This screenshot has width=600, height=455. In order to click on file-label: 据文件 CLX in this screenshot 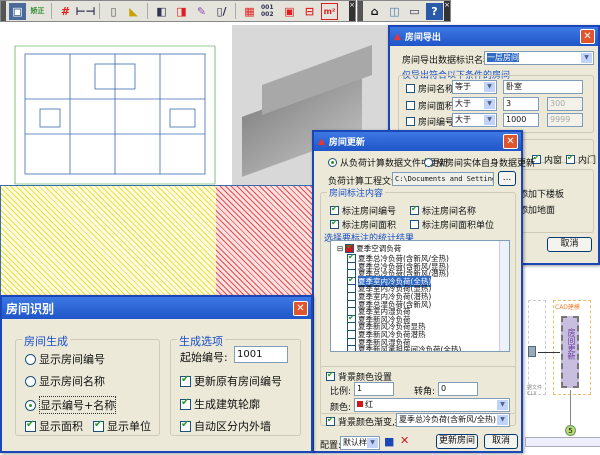, I will do `click(535, 391)`.